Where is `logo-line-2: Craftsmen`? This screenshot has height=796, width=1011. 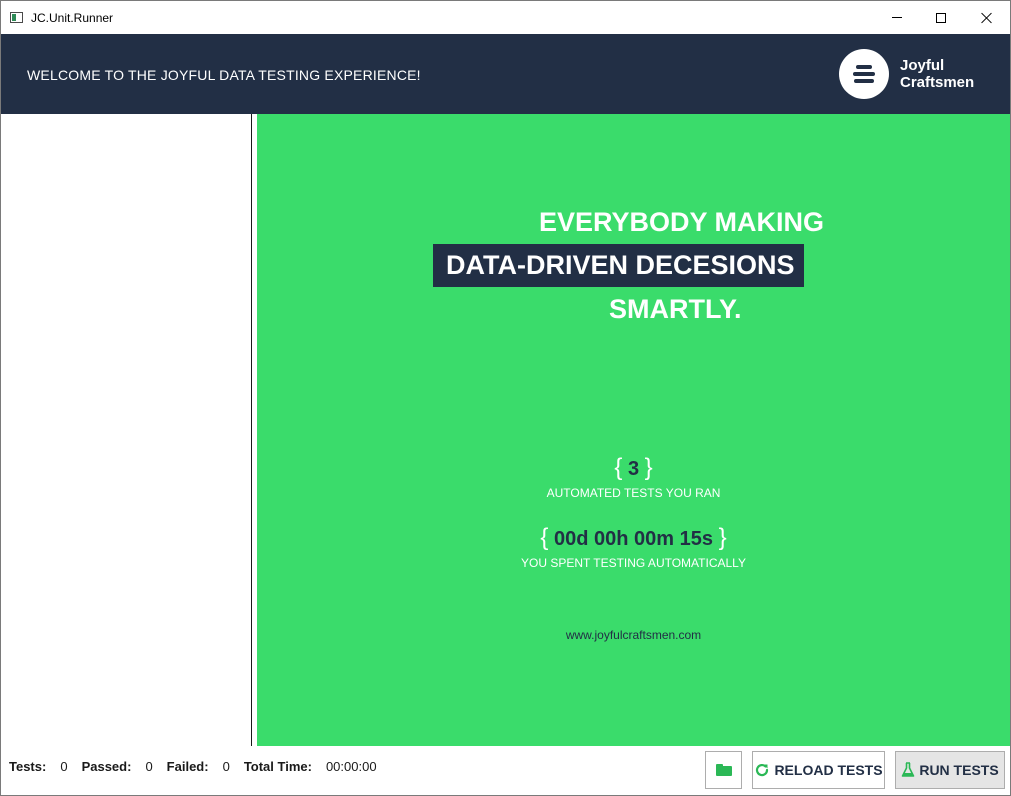
logo-line-2: Craftsmen is located at coordinates (937, 82).